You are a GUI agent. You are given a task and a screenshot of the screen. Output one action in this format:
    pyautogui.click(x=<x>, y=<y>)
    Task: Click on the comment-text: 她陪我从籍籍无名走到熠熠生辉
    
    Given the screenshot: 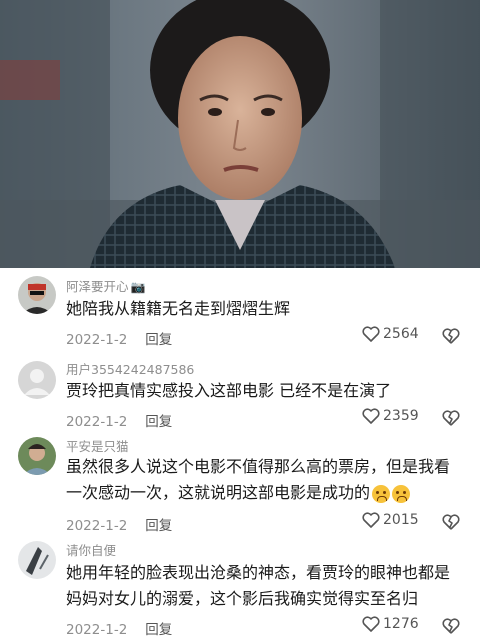 What is the action you would take?
    pyautogui.click(x=266, y=309)
    